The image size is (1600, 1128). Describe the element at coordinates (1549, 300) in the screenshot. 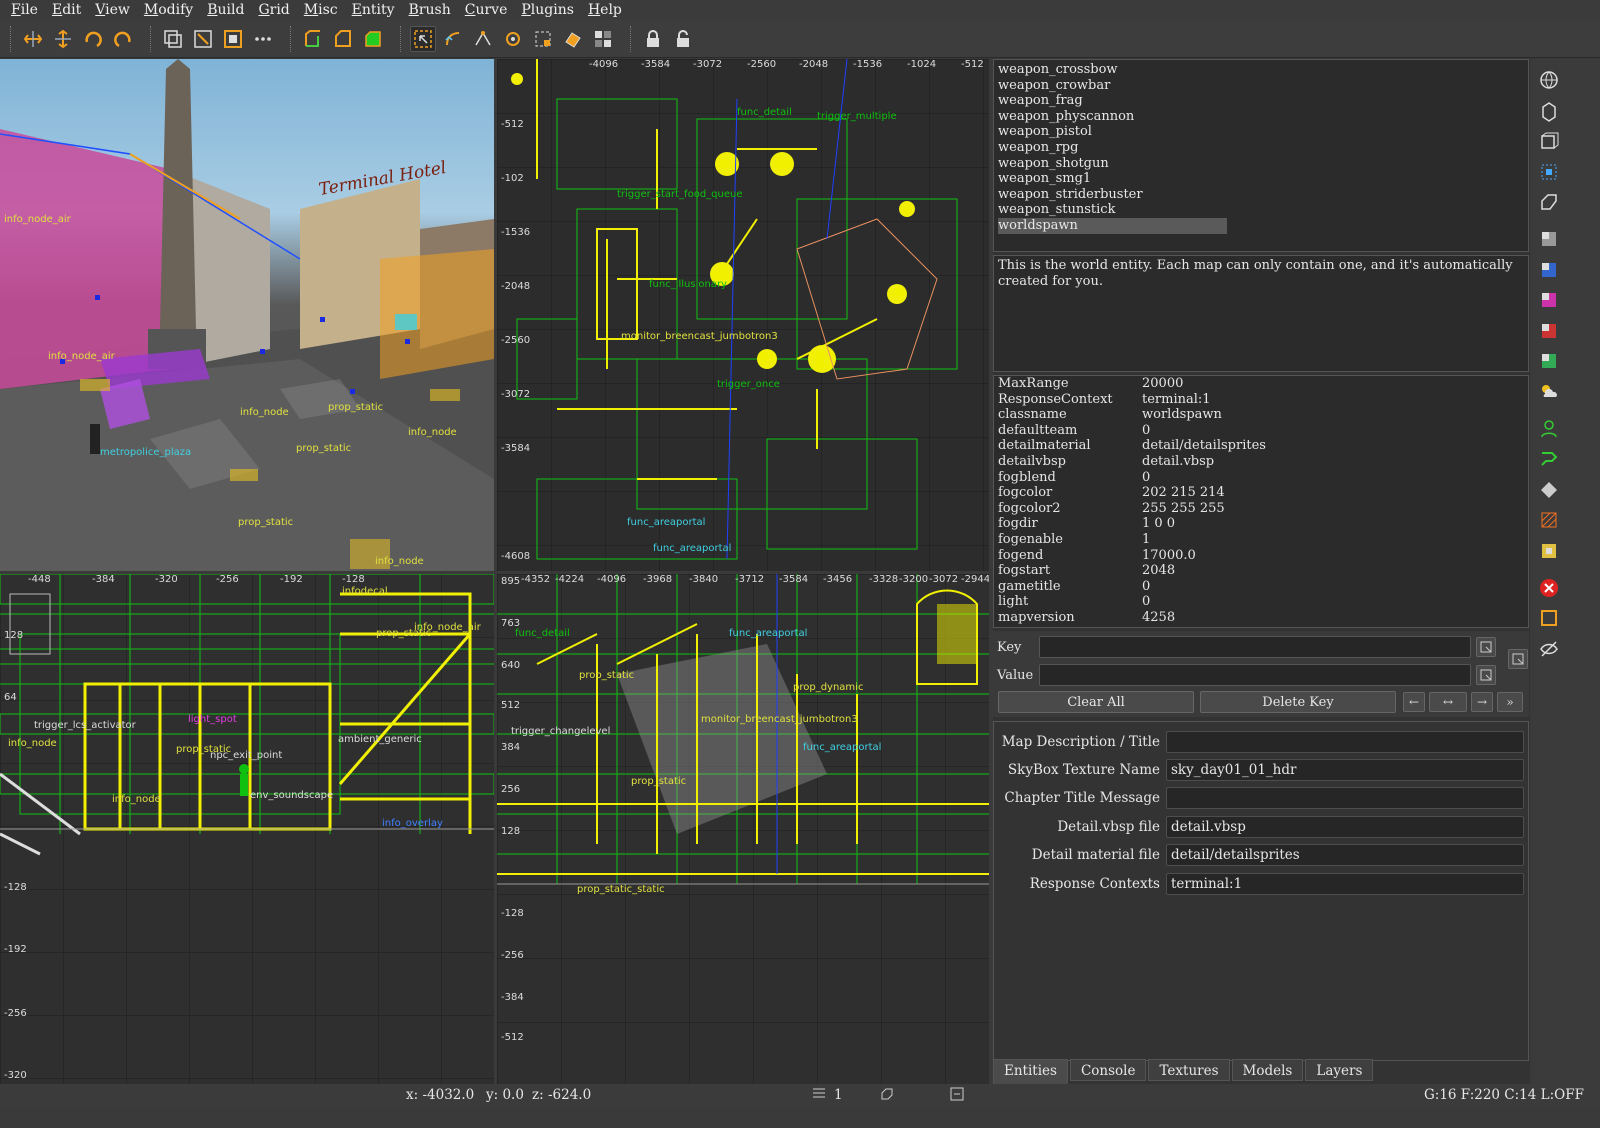

I see `texture-pink-icon` at that location.